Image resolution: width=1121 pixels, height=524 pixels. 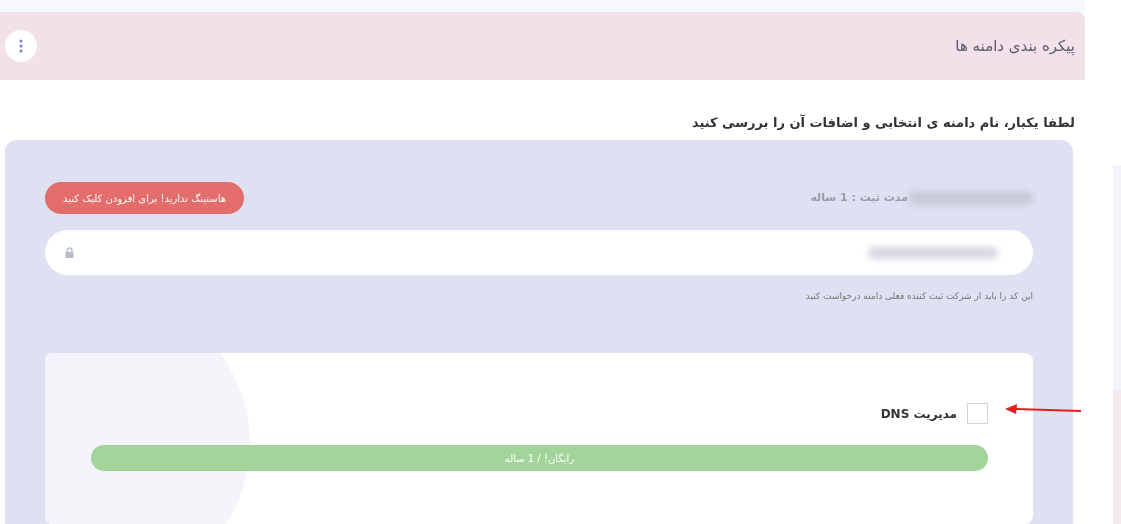 What do you see at coordinates (918, 414) in the screenshot?
I see `addon-label: مدیریت DNS` at bounding box center [918, 414].